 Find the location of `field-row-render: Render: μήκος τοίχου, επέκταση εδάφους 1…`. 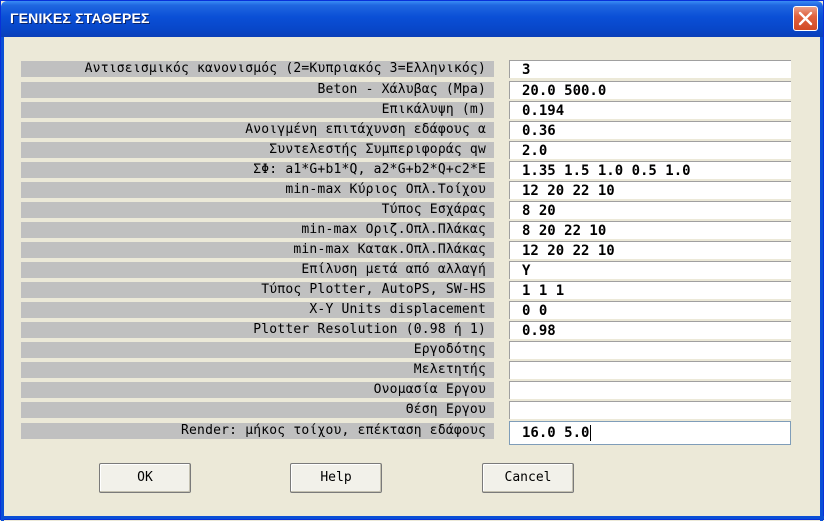

field-row-render: Render: μήκος τοίχου, επέκταση εδάφους 1… is located at coordinates (420, 433).